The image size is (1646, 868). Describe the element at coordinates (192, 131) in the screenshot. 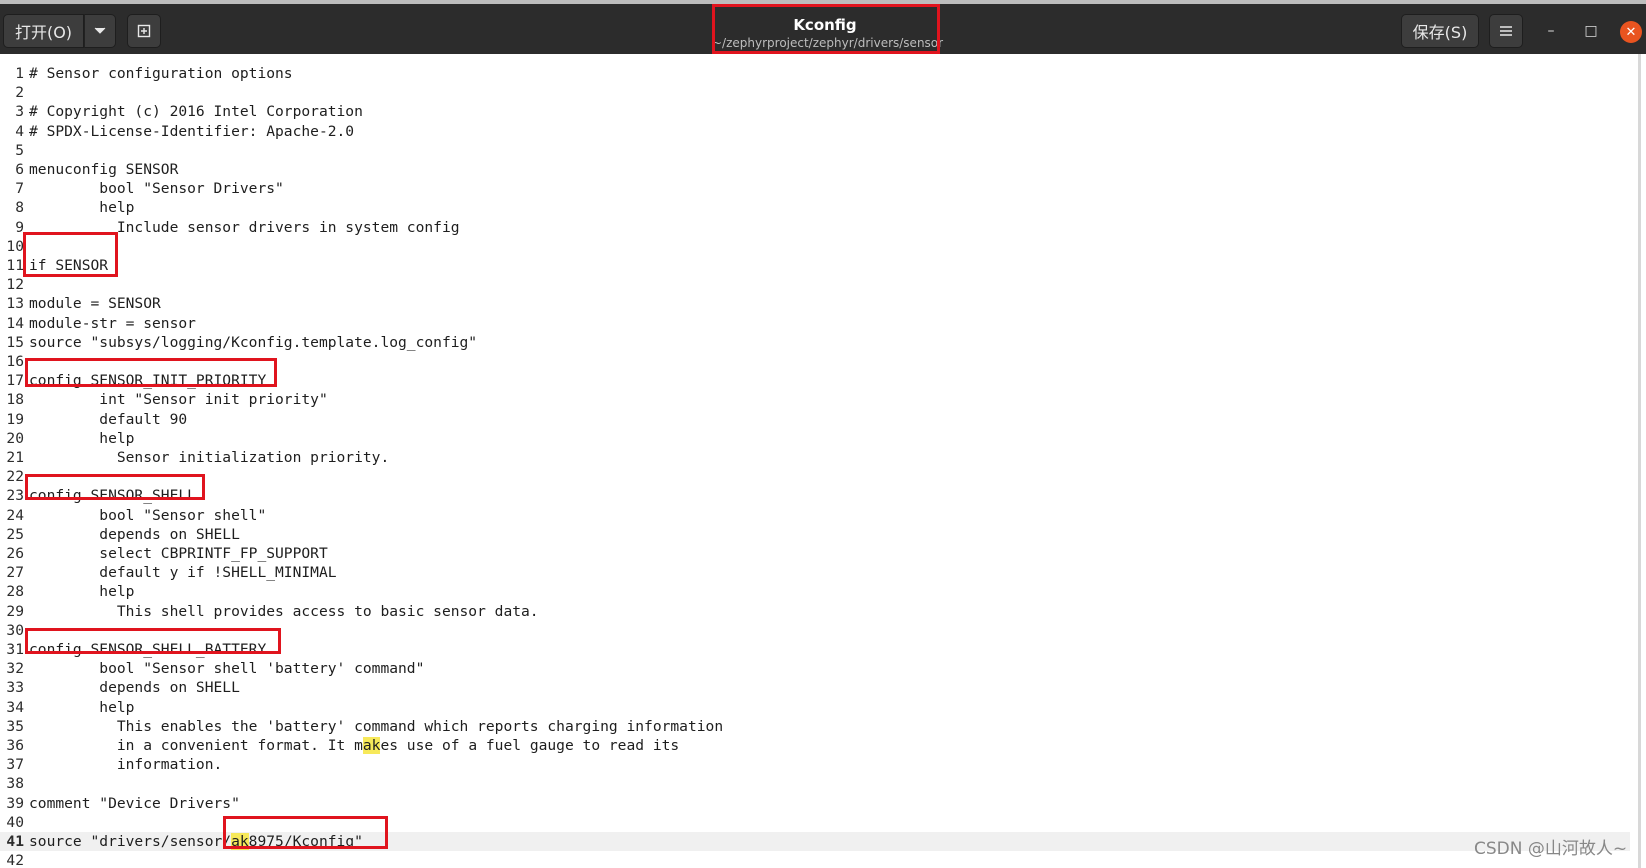

I see `line-text: # SPDX-License-Identifier: Apache-2.0` at that location.